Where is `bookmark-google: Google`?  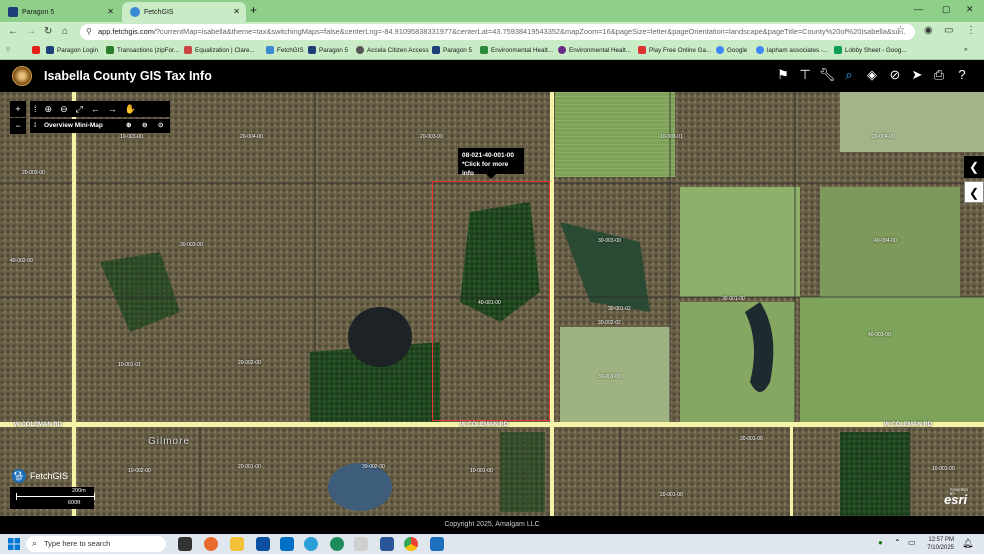
bookmark-google: Google is located at coordinates (731, 50).